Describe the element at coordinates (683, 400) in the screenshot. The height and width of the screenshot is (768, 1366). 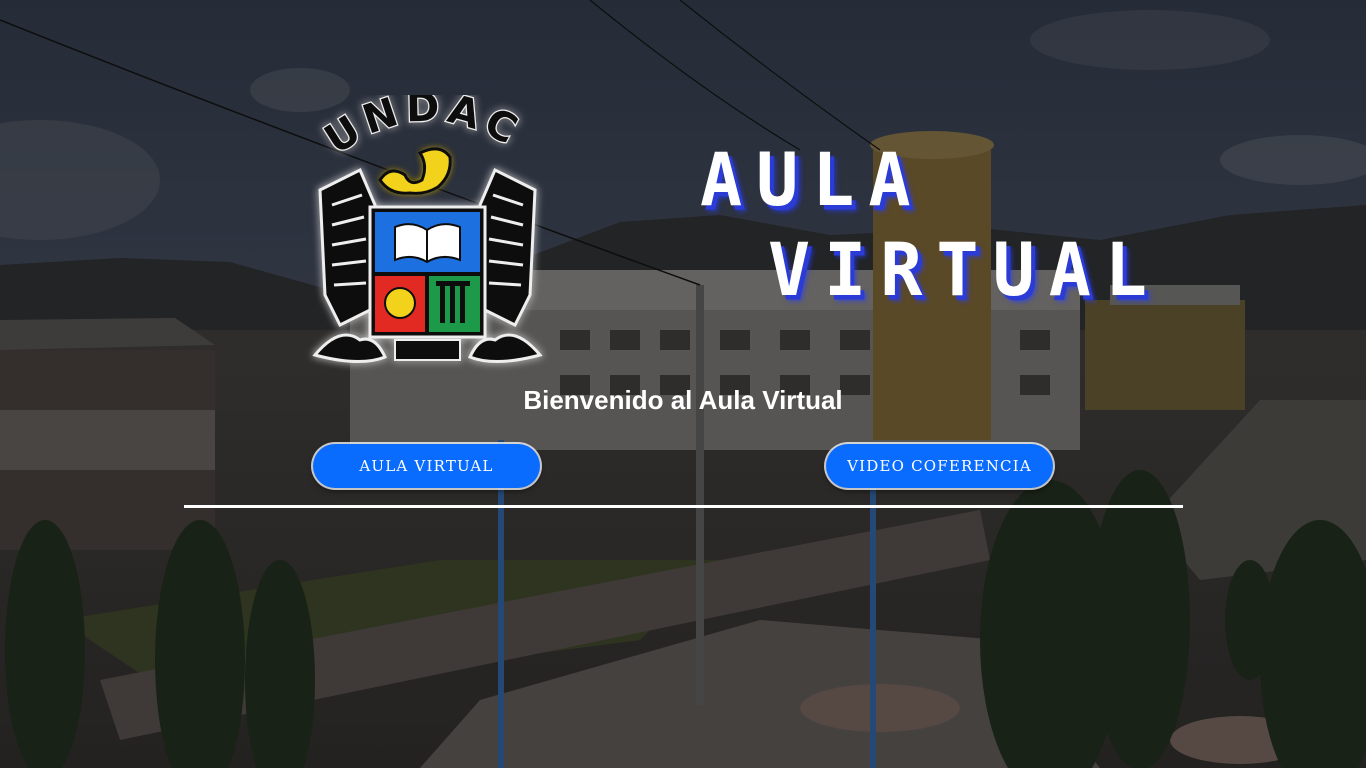
I see `welcome-message: Bienvenido al Aula Virtual` at that location.